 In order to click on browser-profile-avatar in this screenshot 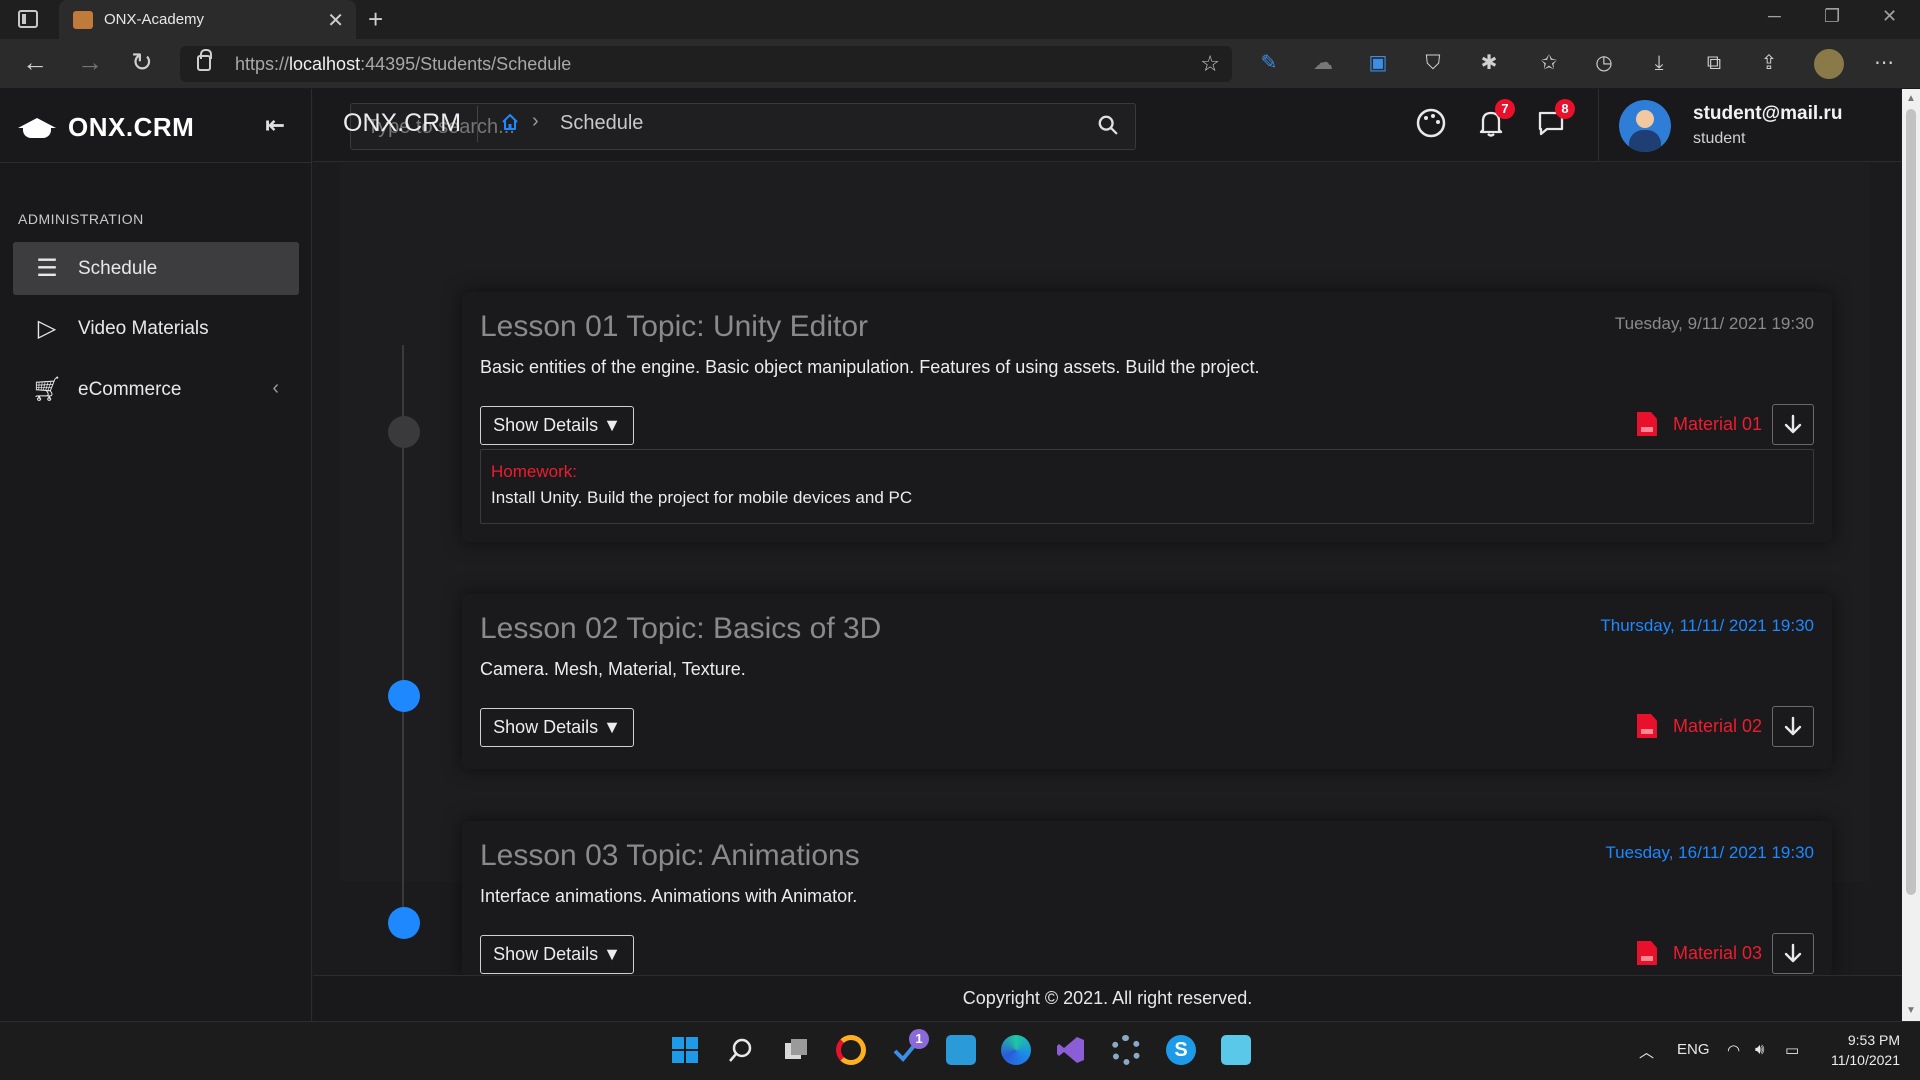, I will do `click(1829, 64)`.